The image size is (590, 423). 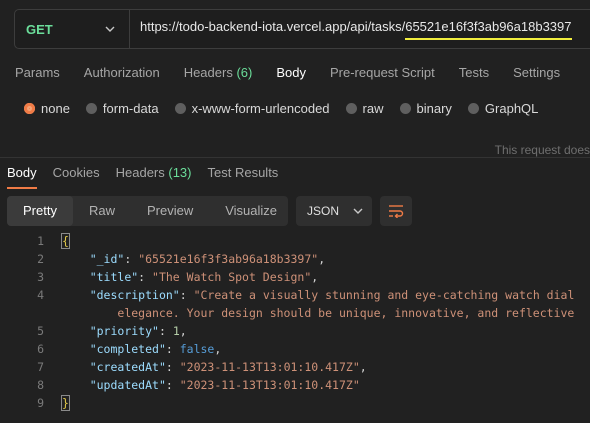 What do you see at coordinates (37, 72) in the screenshot?
I see `tab-params: Params` at bounding box center [37, 72].